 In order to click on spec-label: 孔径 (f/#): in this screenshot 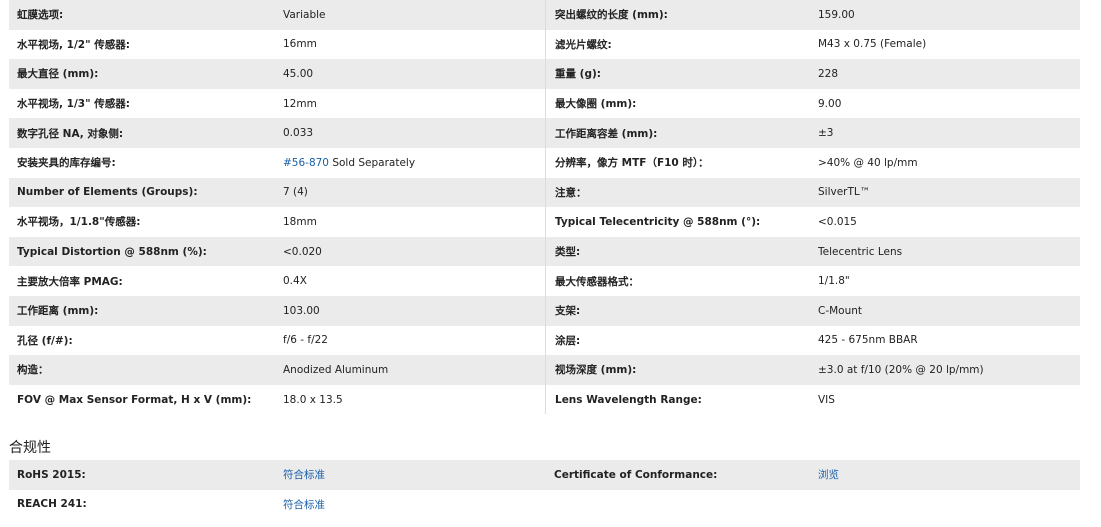, I will do `click(45, 340)`.